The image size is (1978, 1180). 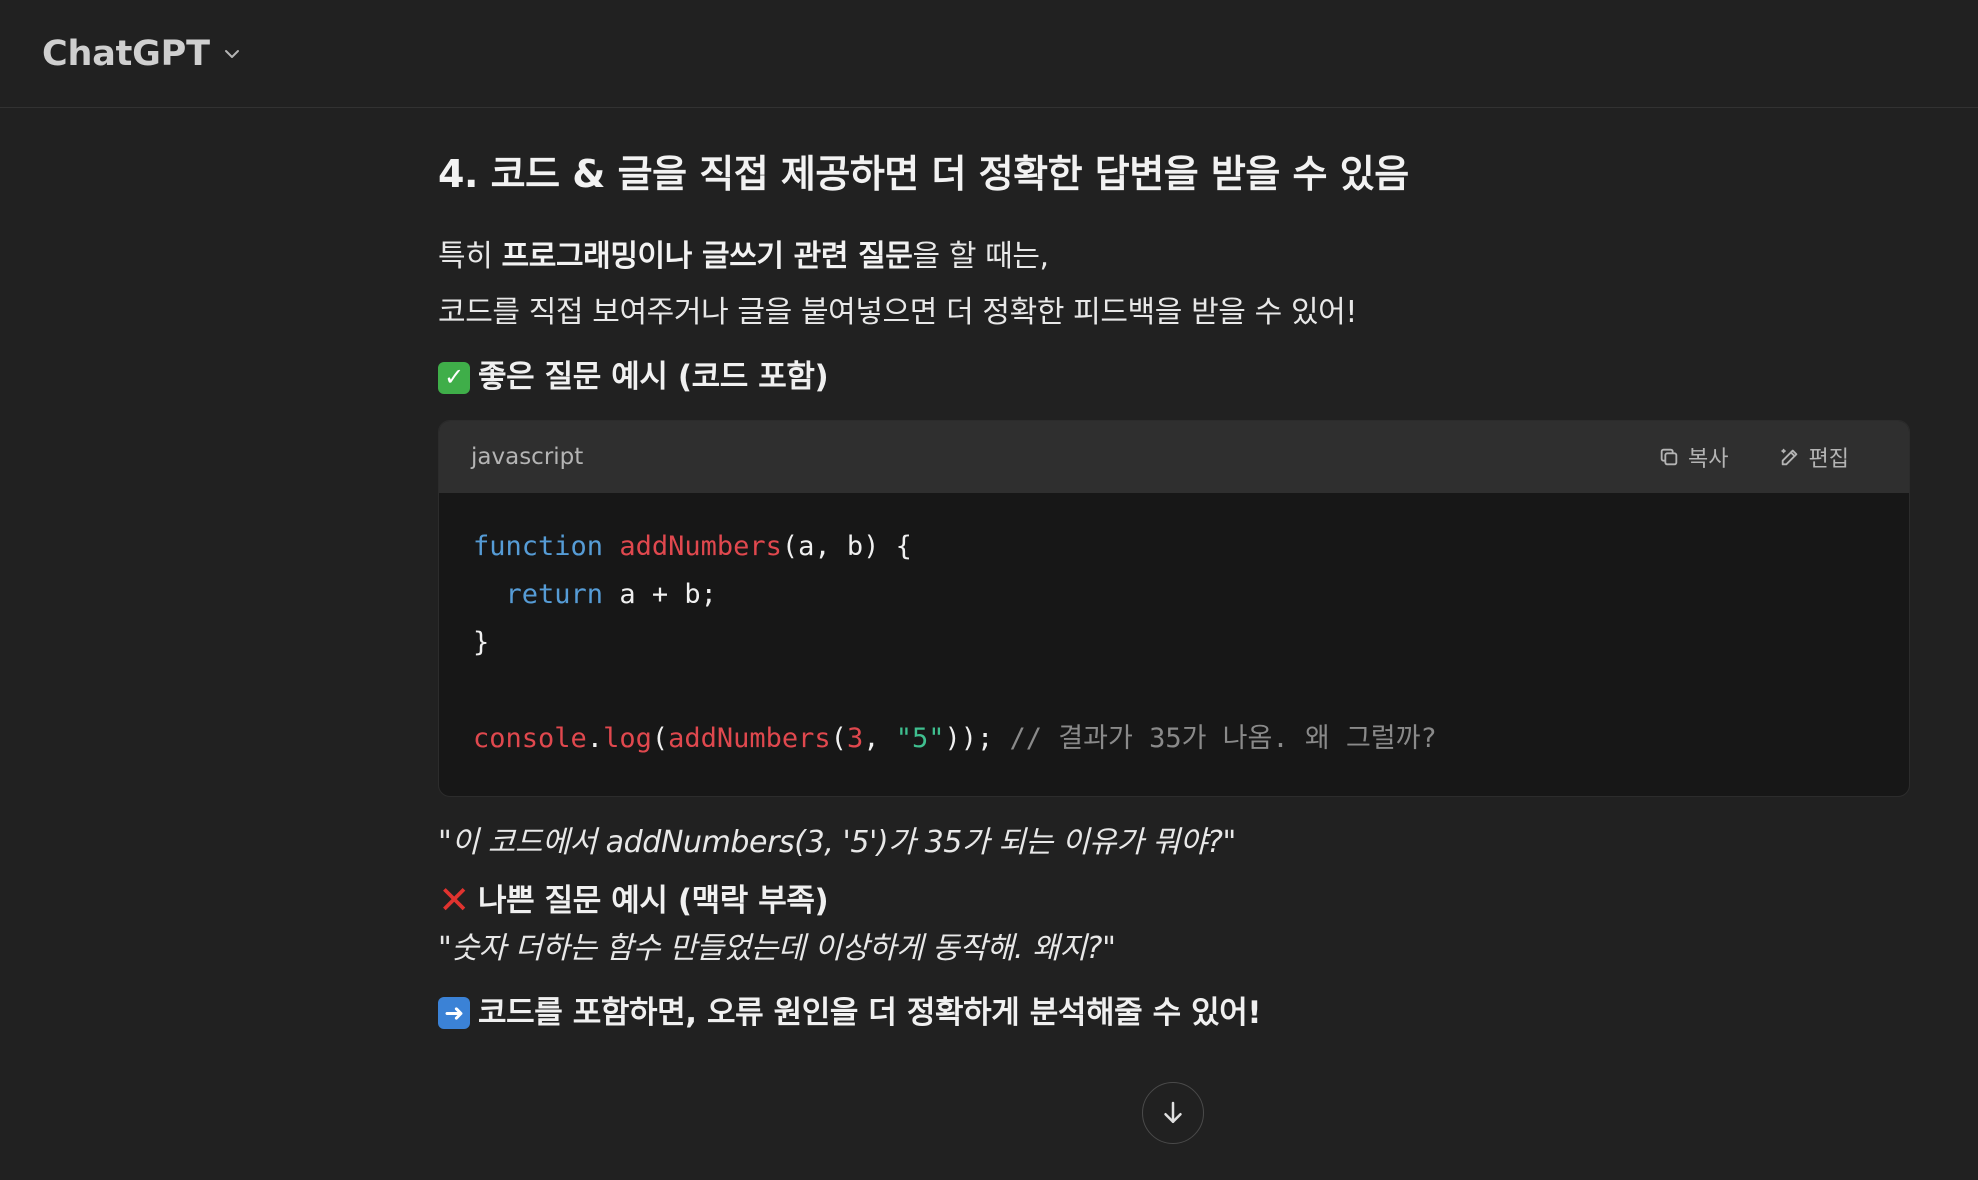 I want to click on edit-button: 편집, so click(x=1814, y=457).